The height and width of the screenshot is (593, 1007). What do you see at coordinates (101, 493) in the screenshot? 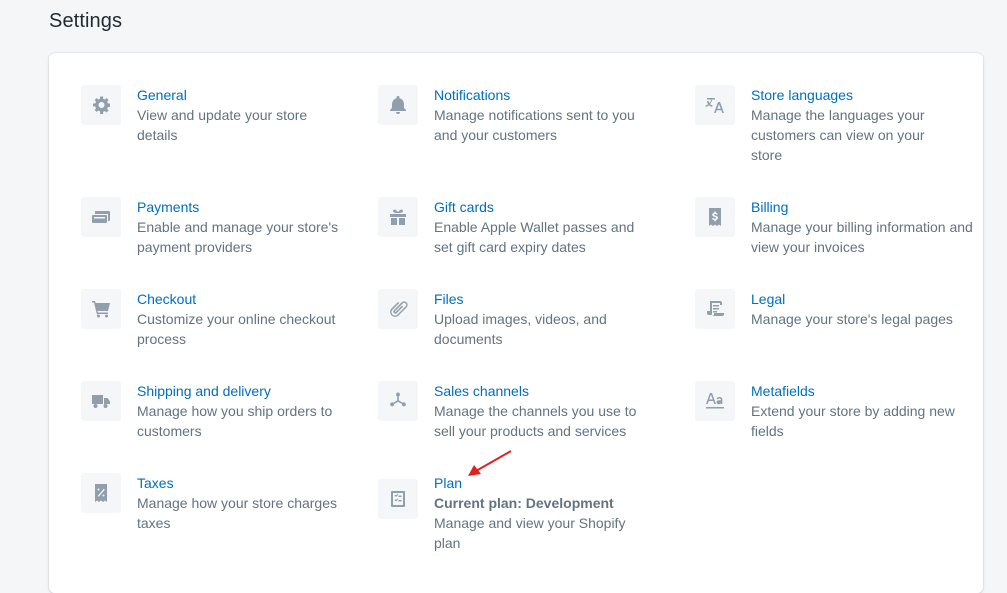
I see `tax-receipt-icon` at bounding box center [101, 493].